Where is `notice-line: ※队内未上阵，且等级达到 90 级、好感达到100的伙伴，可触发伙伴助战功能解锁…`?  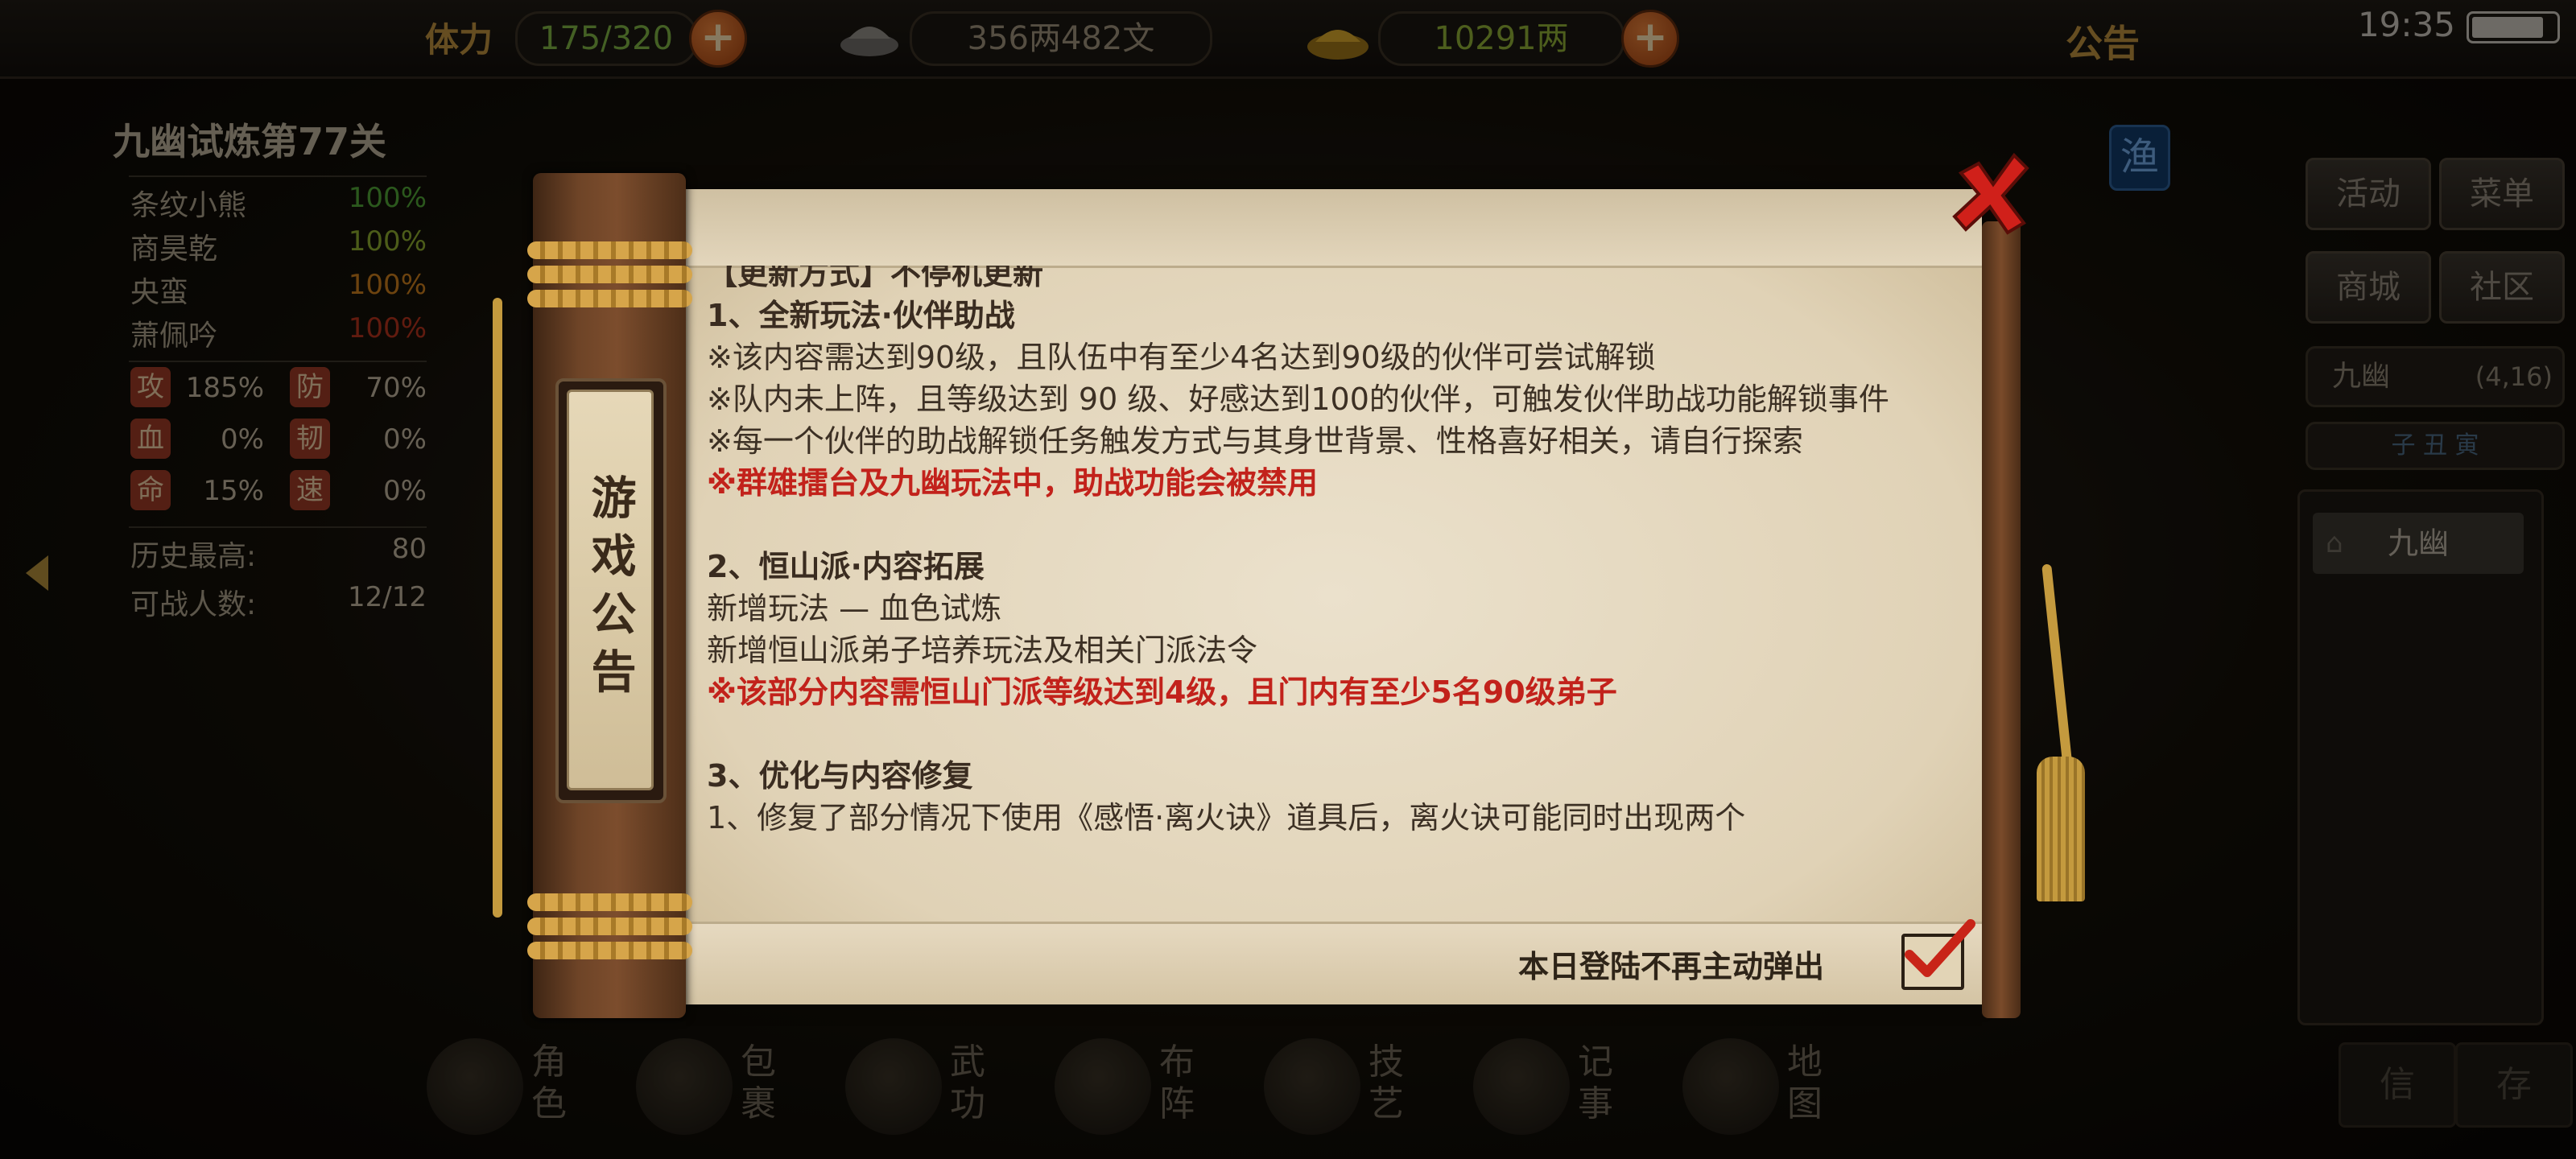 notice-line: ※队内未上阵，且等级达到 90 级、好感达到100的伙伴，可触发伙伴助战功能解锁… is located at coordinates (1298, 399).